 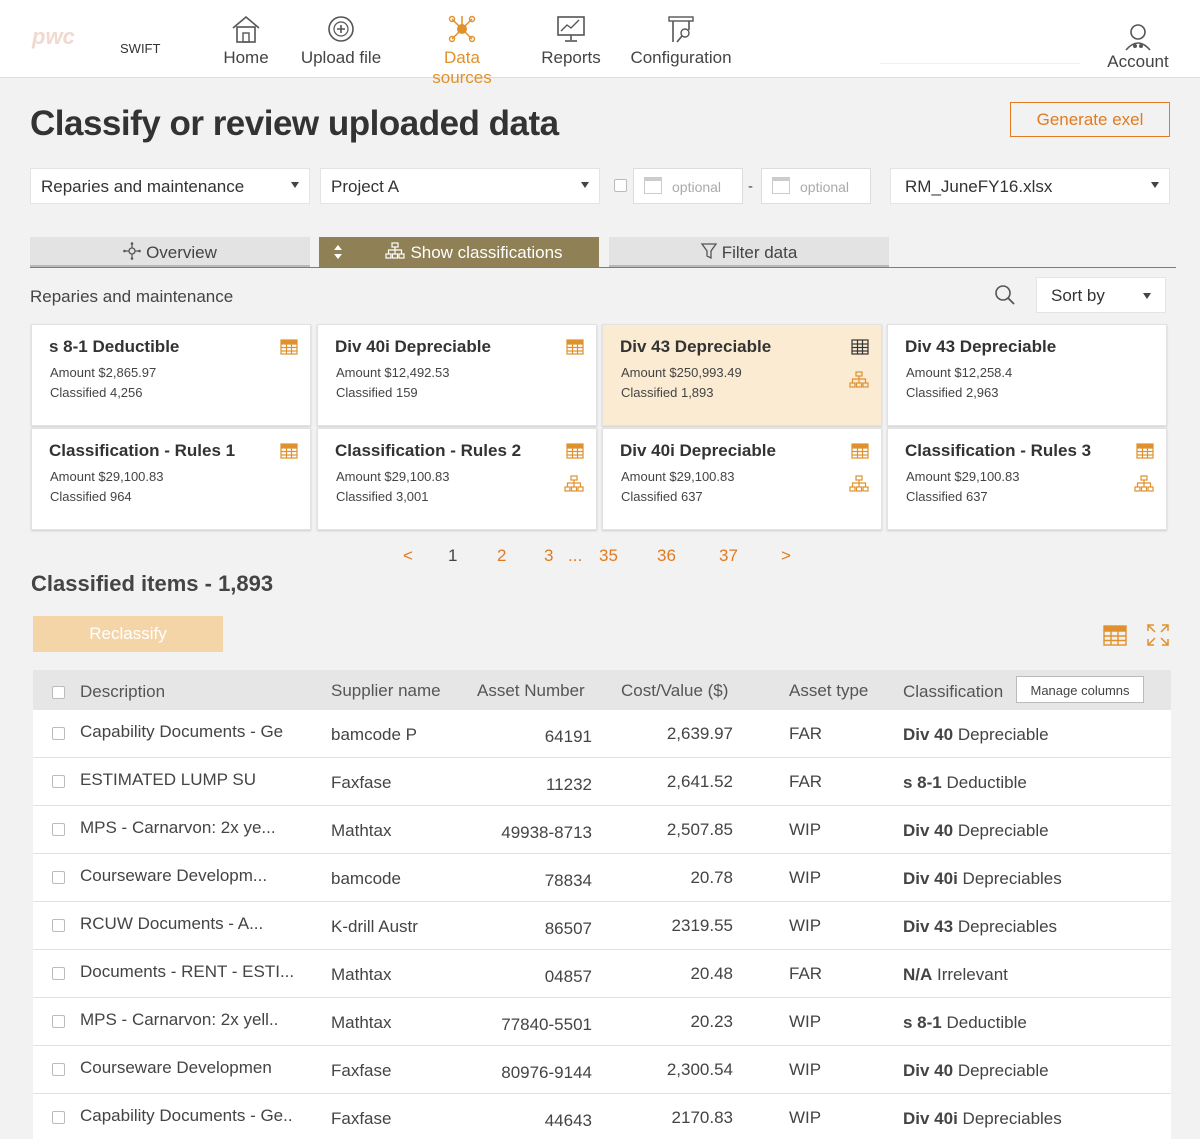 I want to click on header-supplier-name: Supplier name, so click(x=386, y=691).